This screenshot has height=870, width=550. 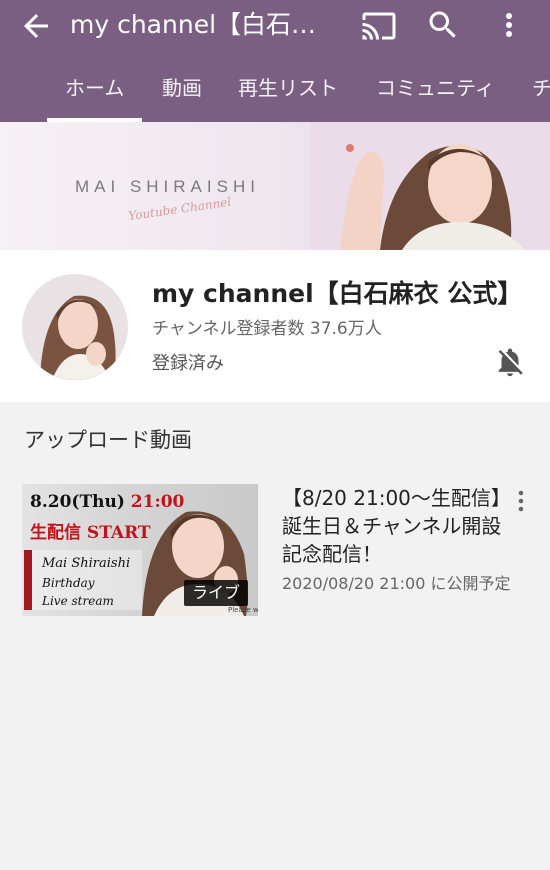 What do you see at coordinates (397, 526) in the screenshot?
I see `video-title: 【8/20 21:00〜生配信】誕生日＆チャンネル開設記念配信！` at bounding box center [397, 526].